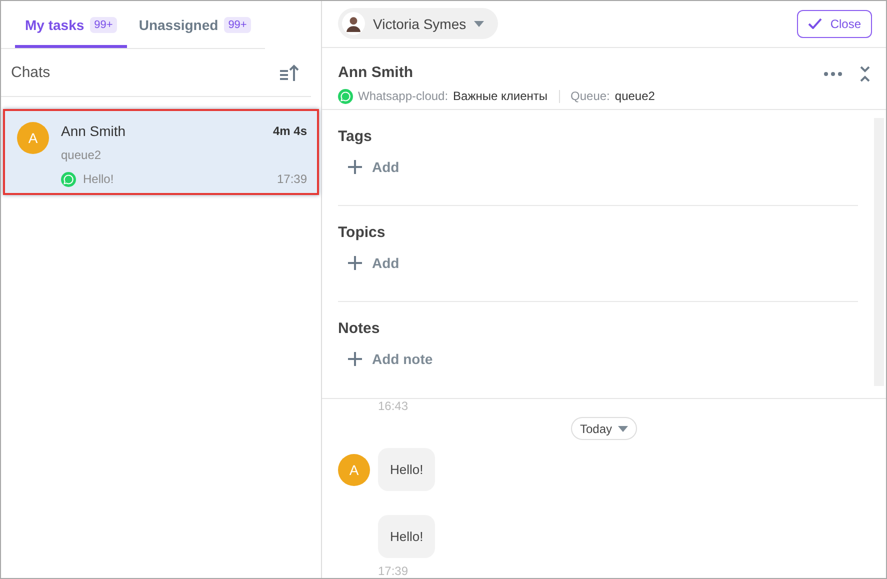 The width and height of the screenshot is (887, 579). I want to click on sort-icon, so click(289, 73).